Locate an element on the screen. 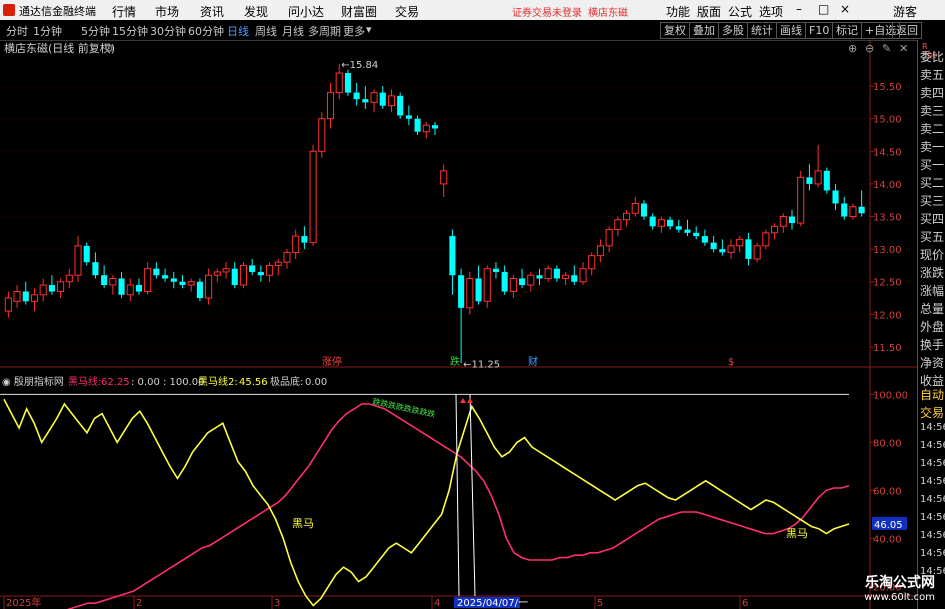  period-multi: 多周期 is located at coordinates (324, 31).